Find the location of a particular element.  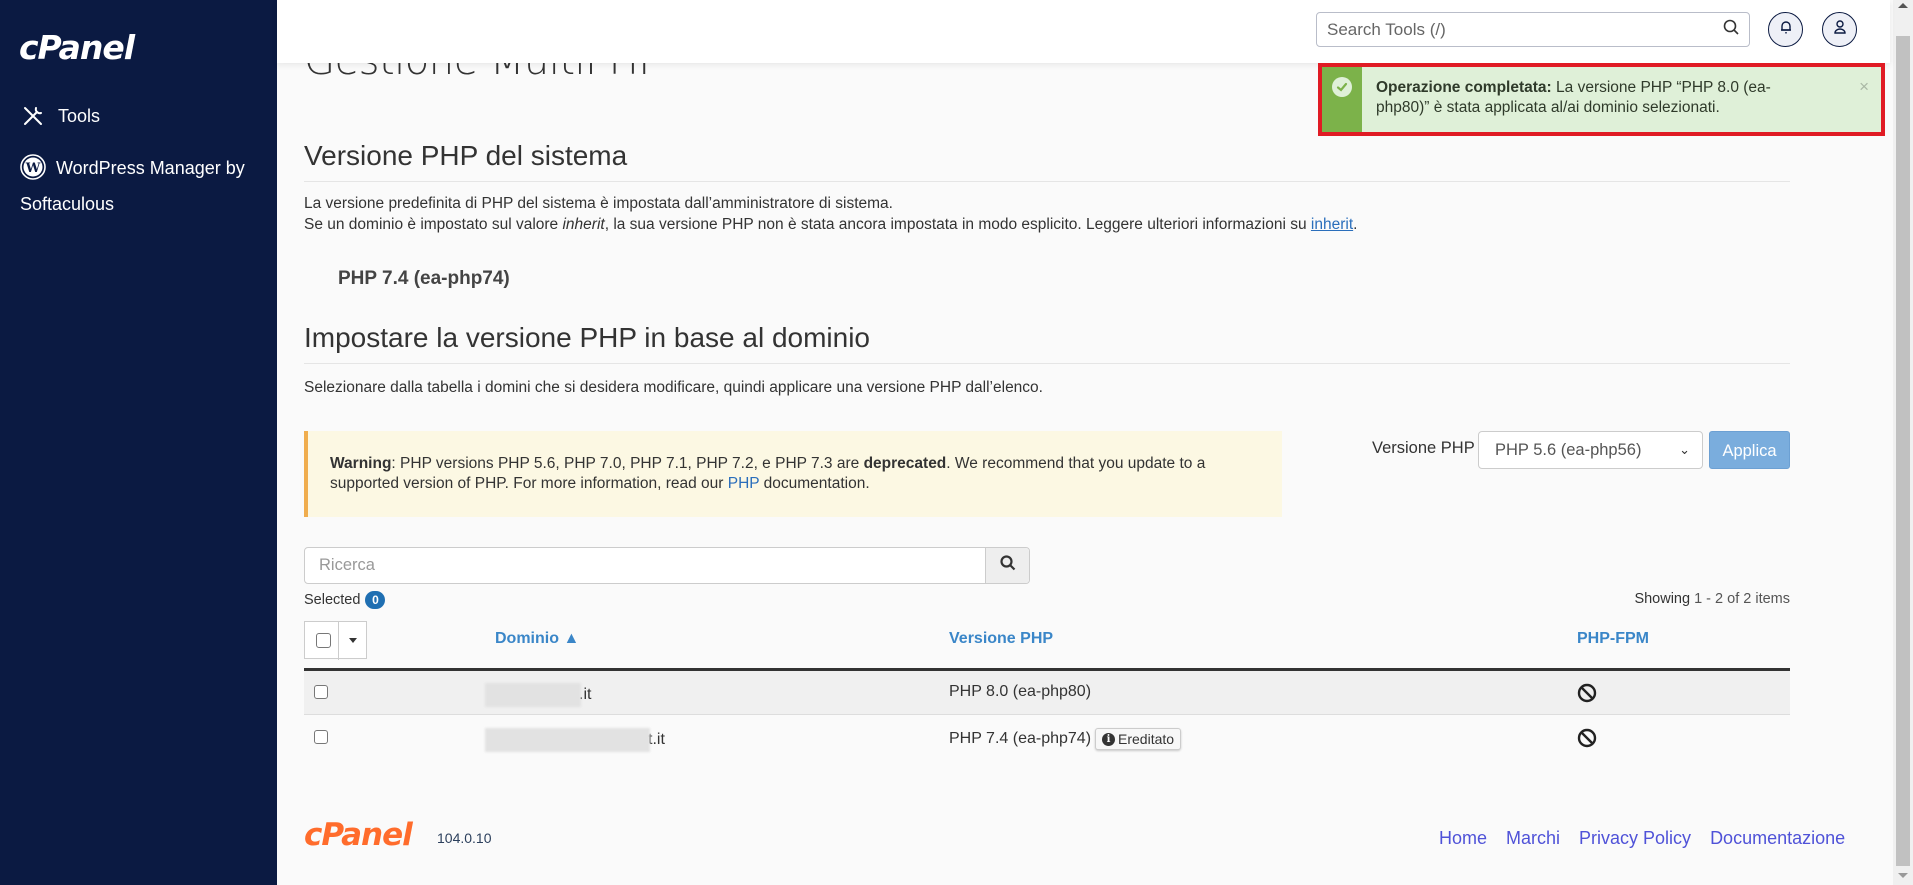

inherited-label: Ereditato is located at coordinates (1146, 739).